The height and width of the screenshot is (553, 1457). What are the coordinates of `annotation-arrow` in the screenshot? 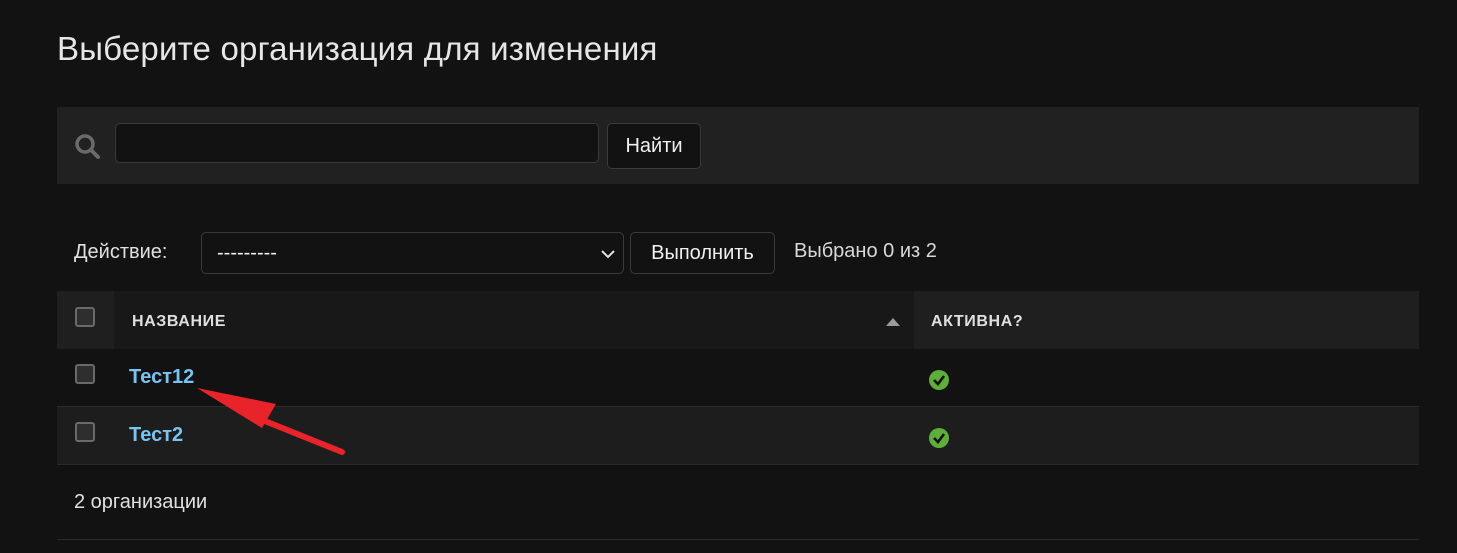 It's located at (271, 421).